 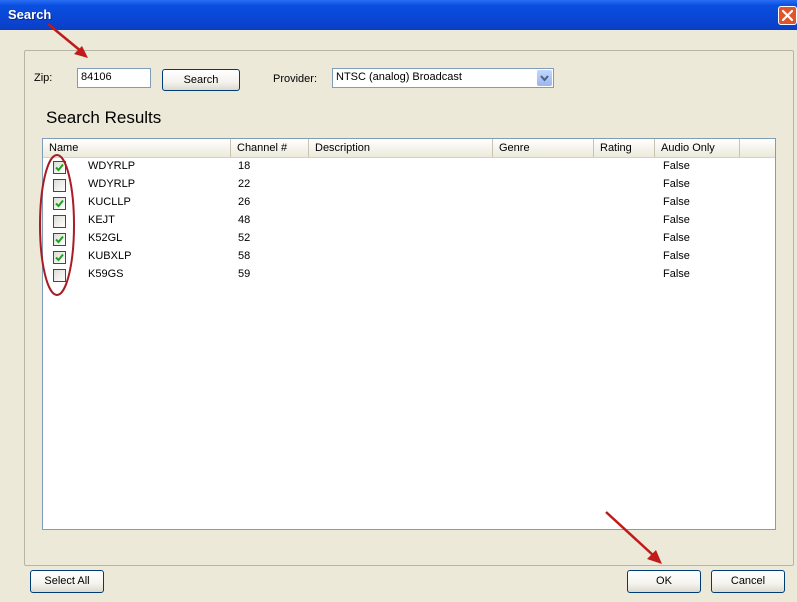 I want to click on cell-channel: 18, so click(x=244, y=166).